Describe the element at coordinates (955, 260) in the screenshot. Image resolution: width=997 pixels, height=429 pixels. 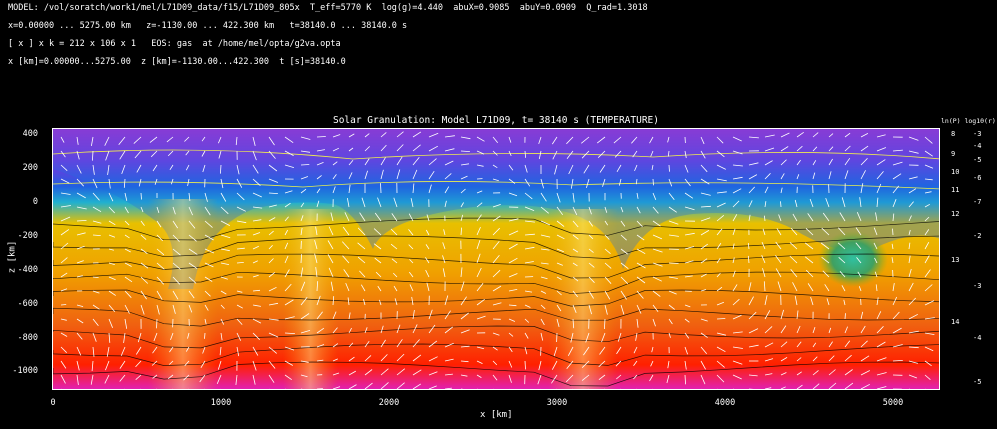
I see `right-tick-a-13: 13` at that location.